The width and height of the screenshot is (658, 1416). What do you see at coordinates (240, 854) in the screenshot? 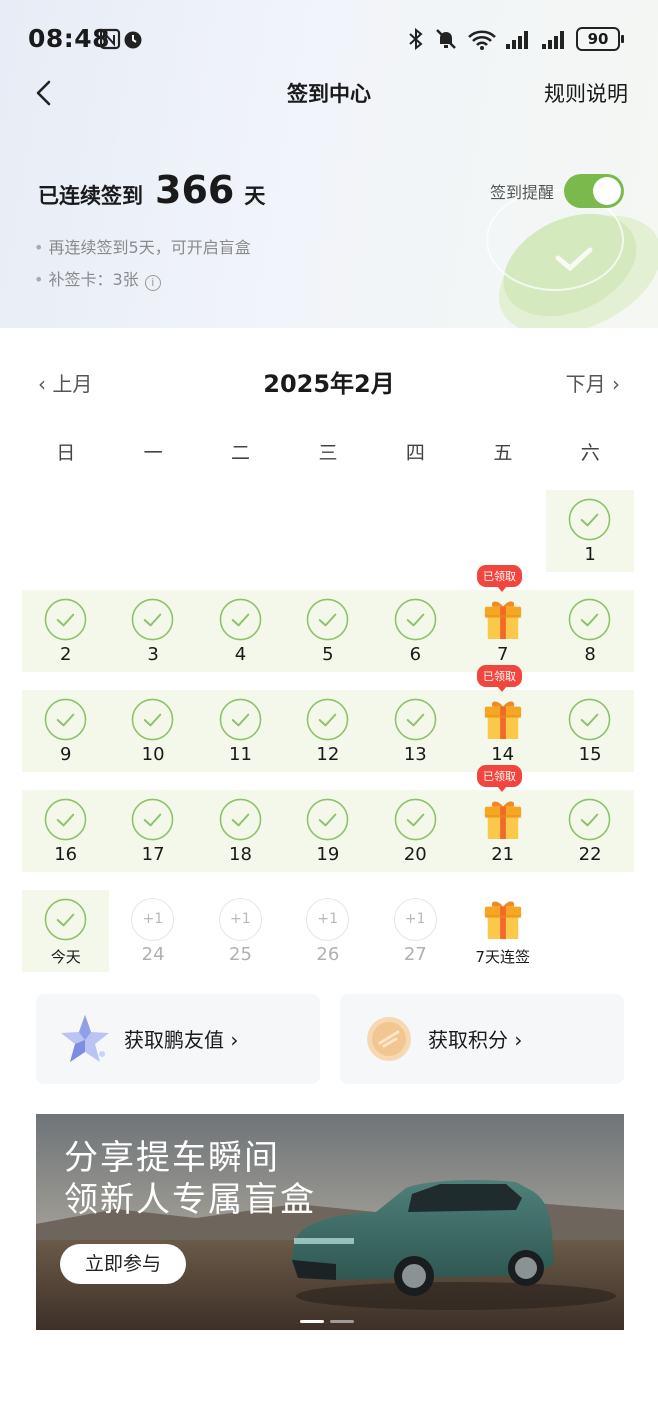
I see `day-number: 18` at bounding box center [240, 854].